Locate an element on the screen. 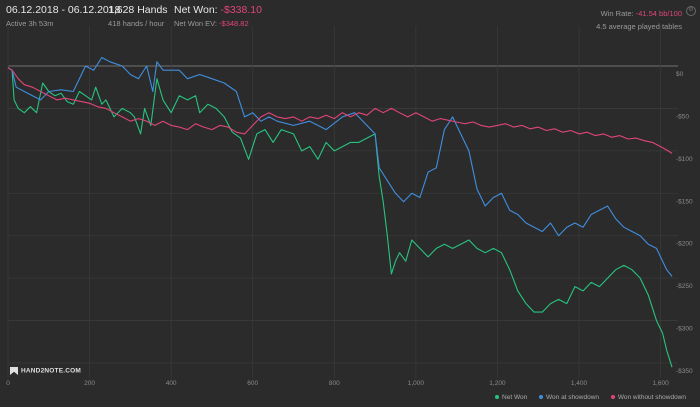  y-tick-label: -$200 is located at coordinates (684, 244).